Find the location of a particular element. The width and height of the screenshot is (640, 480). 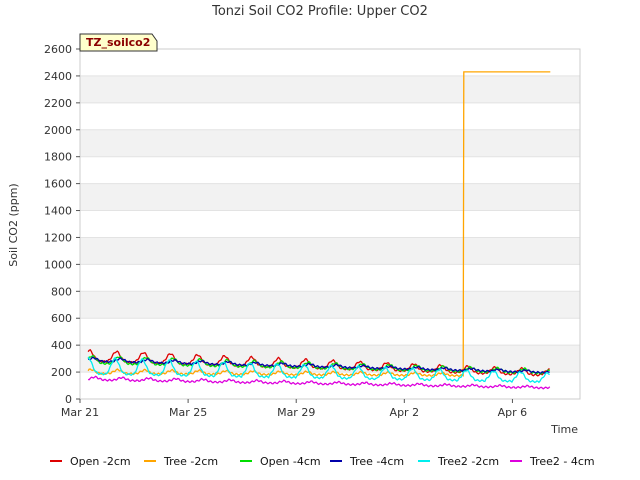

x-tick-label: Mar 21 is located at coordinates (80, 412).